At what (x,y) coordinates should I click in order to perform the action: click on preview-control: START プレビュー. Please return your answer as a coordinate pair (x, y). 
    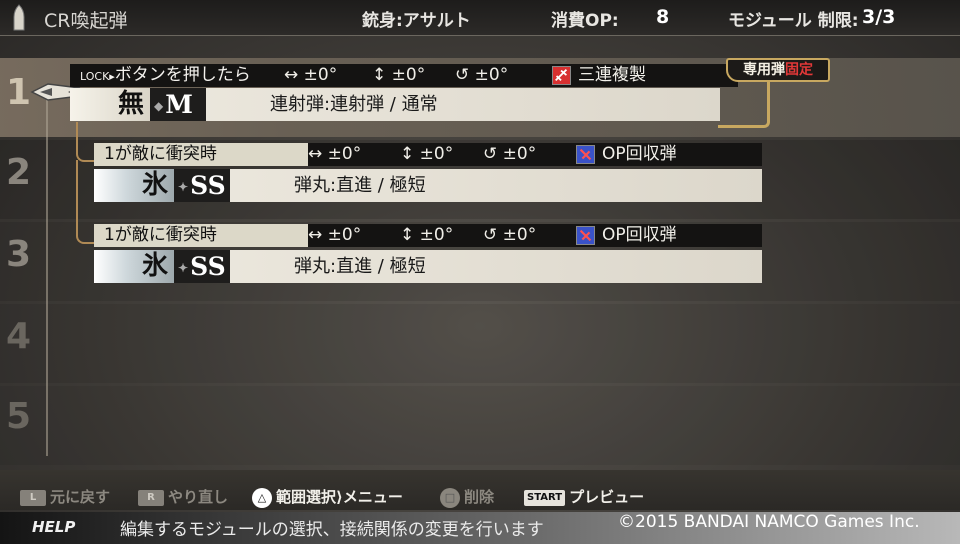
    Looking at the image, I should click on (584, 496).